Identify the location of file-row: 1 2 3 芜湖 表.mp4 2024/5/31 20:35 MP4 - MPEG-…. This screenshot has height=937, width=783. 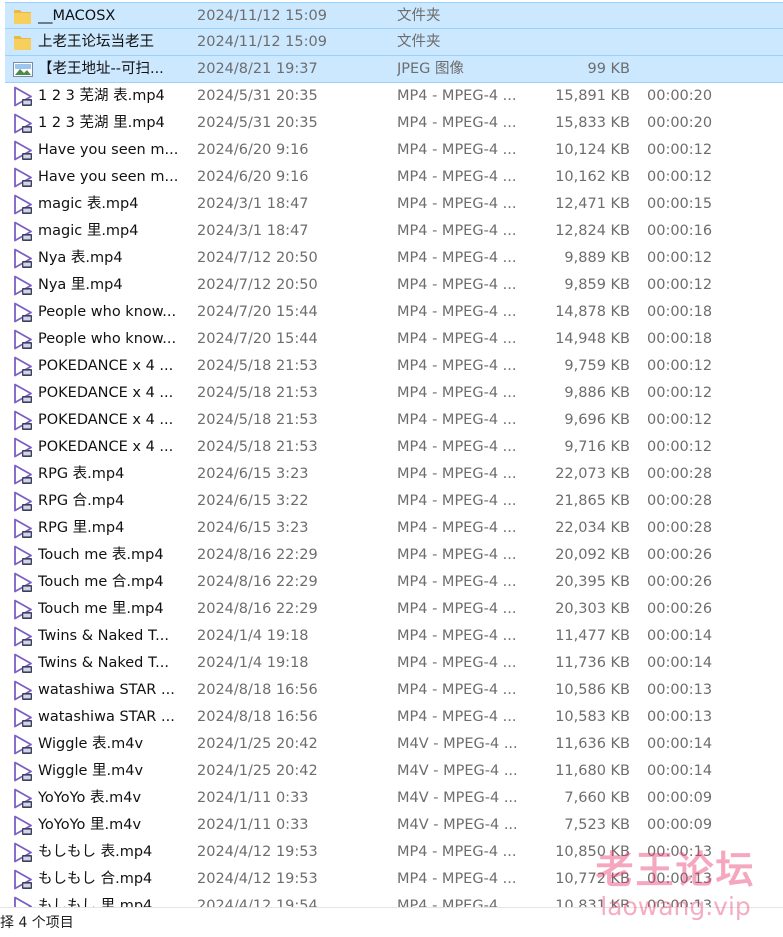
(394, 96).